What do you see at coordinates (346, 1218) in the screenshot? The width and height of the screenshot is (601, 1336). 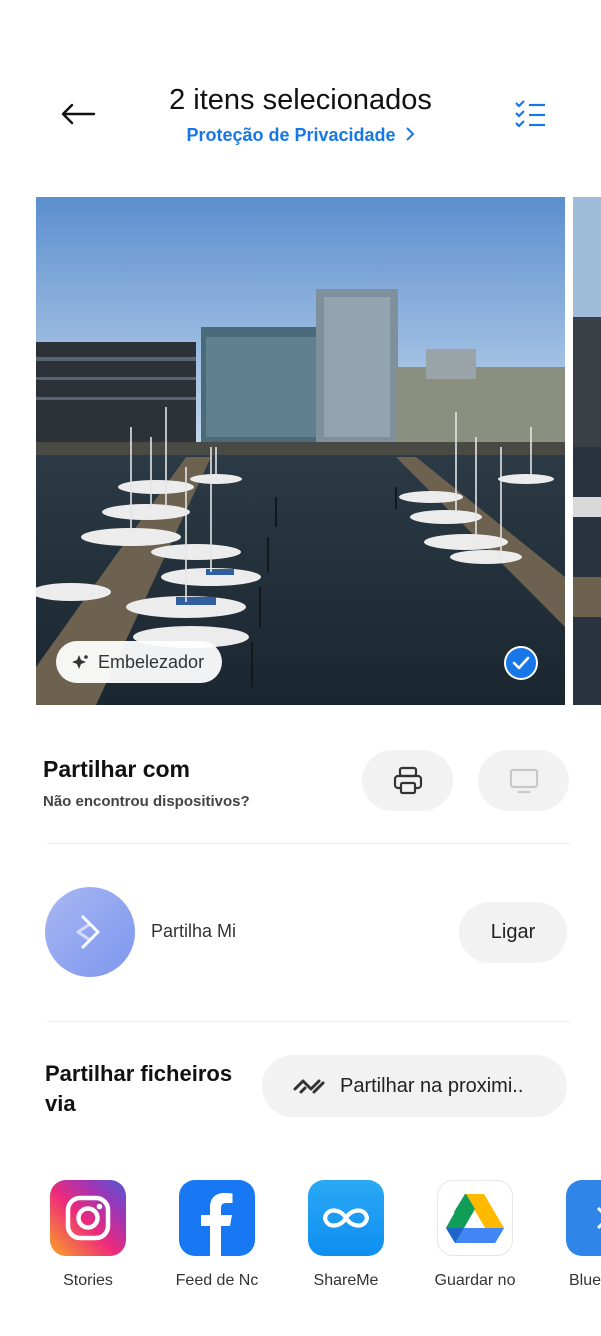 I see `shareme-icon` at bounding box center [346, 1218].